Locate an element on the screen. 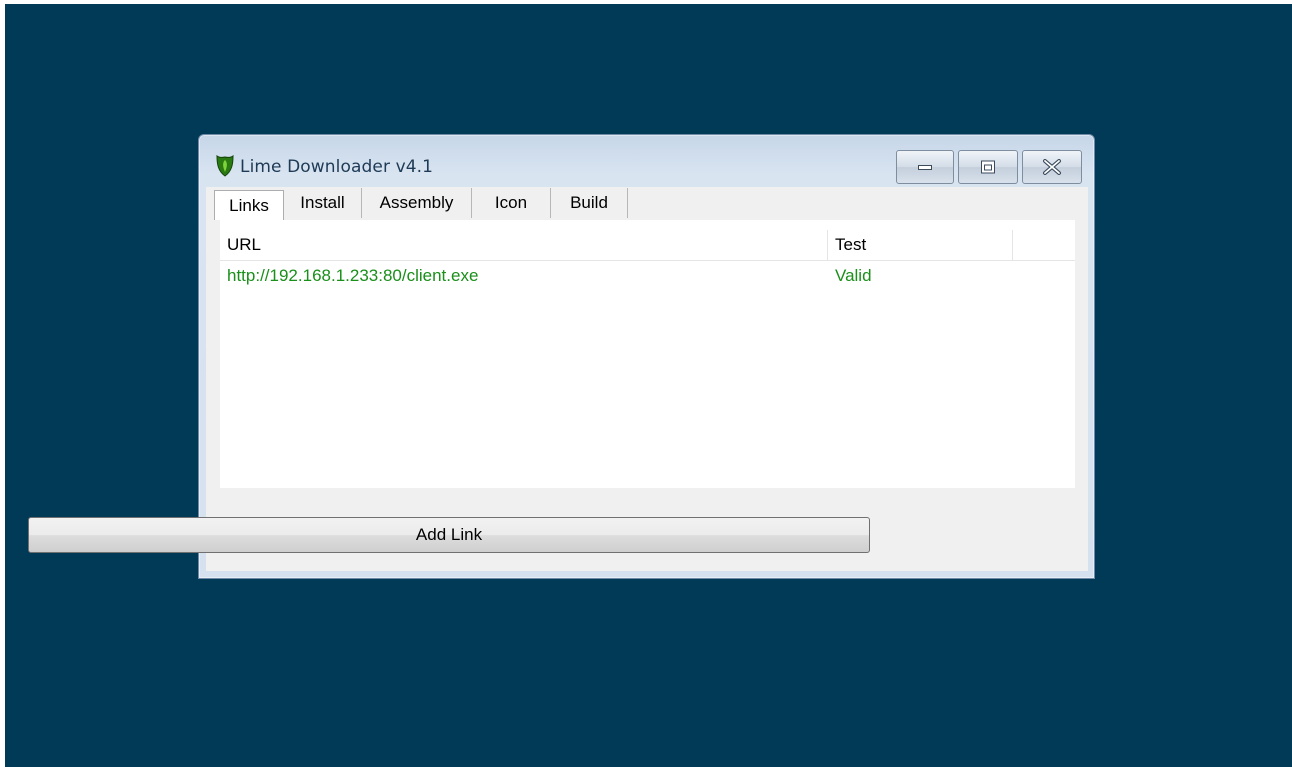  tab-links: Links is located at coordinates (249, 205).